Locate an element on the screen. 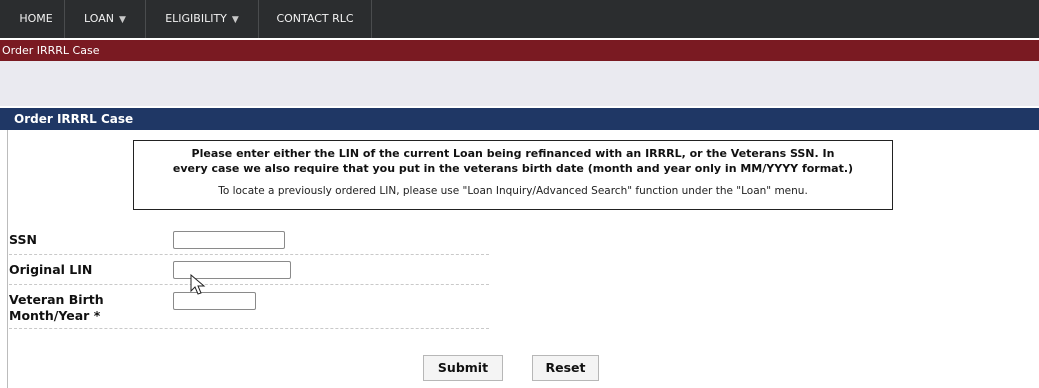 Image resolution: width=1039 pixels, height=388 pixels. header-band is located at coordinates (519, 83).